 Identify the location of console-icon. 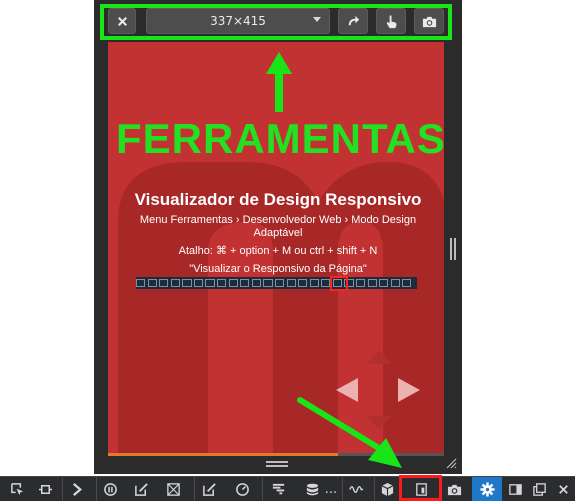
(78, 489).